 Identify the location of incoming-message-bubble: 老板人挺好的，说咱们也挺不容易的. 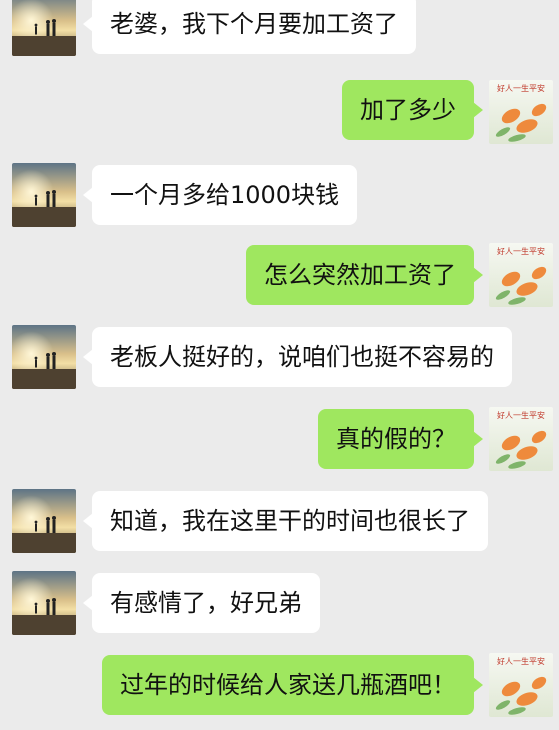
(297, 357).